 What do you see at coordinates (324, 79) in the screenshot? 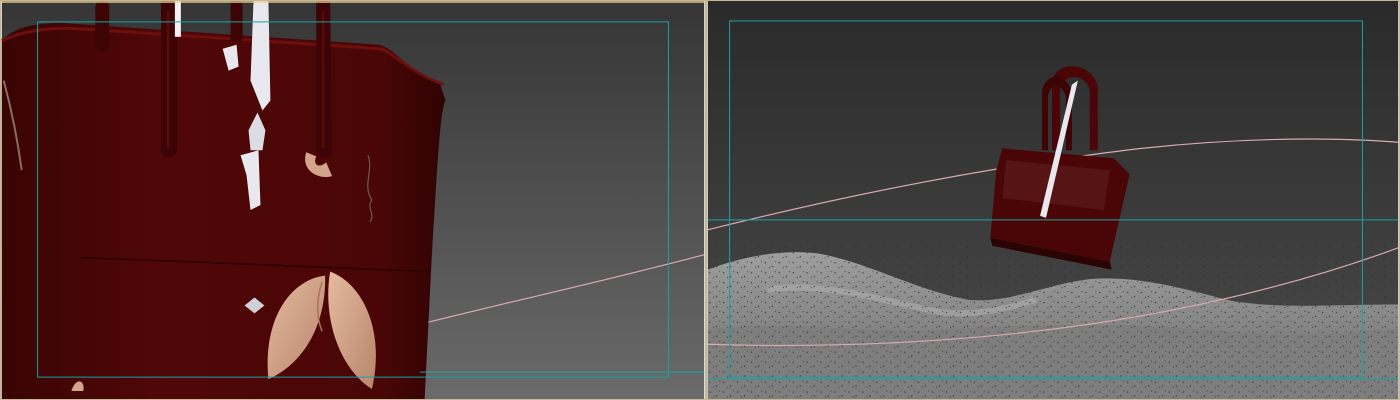
I see `handle-right-outer` at bounding box center [324, 79].